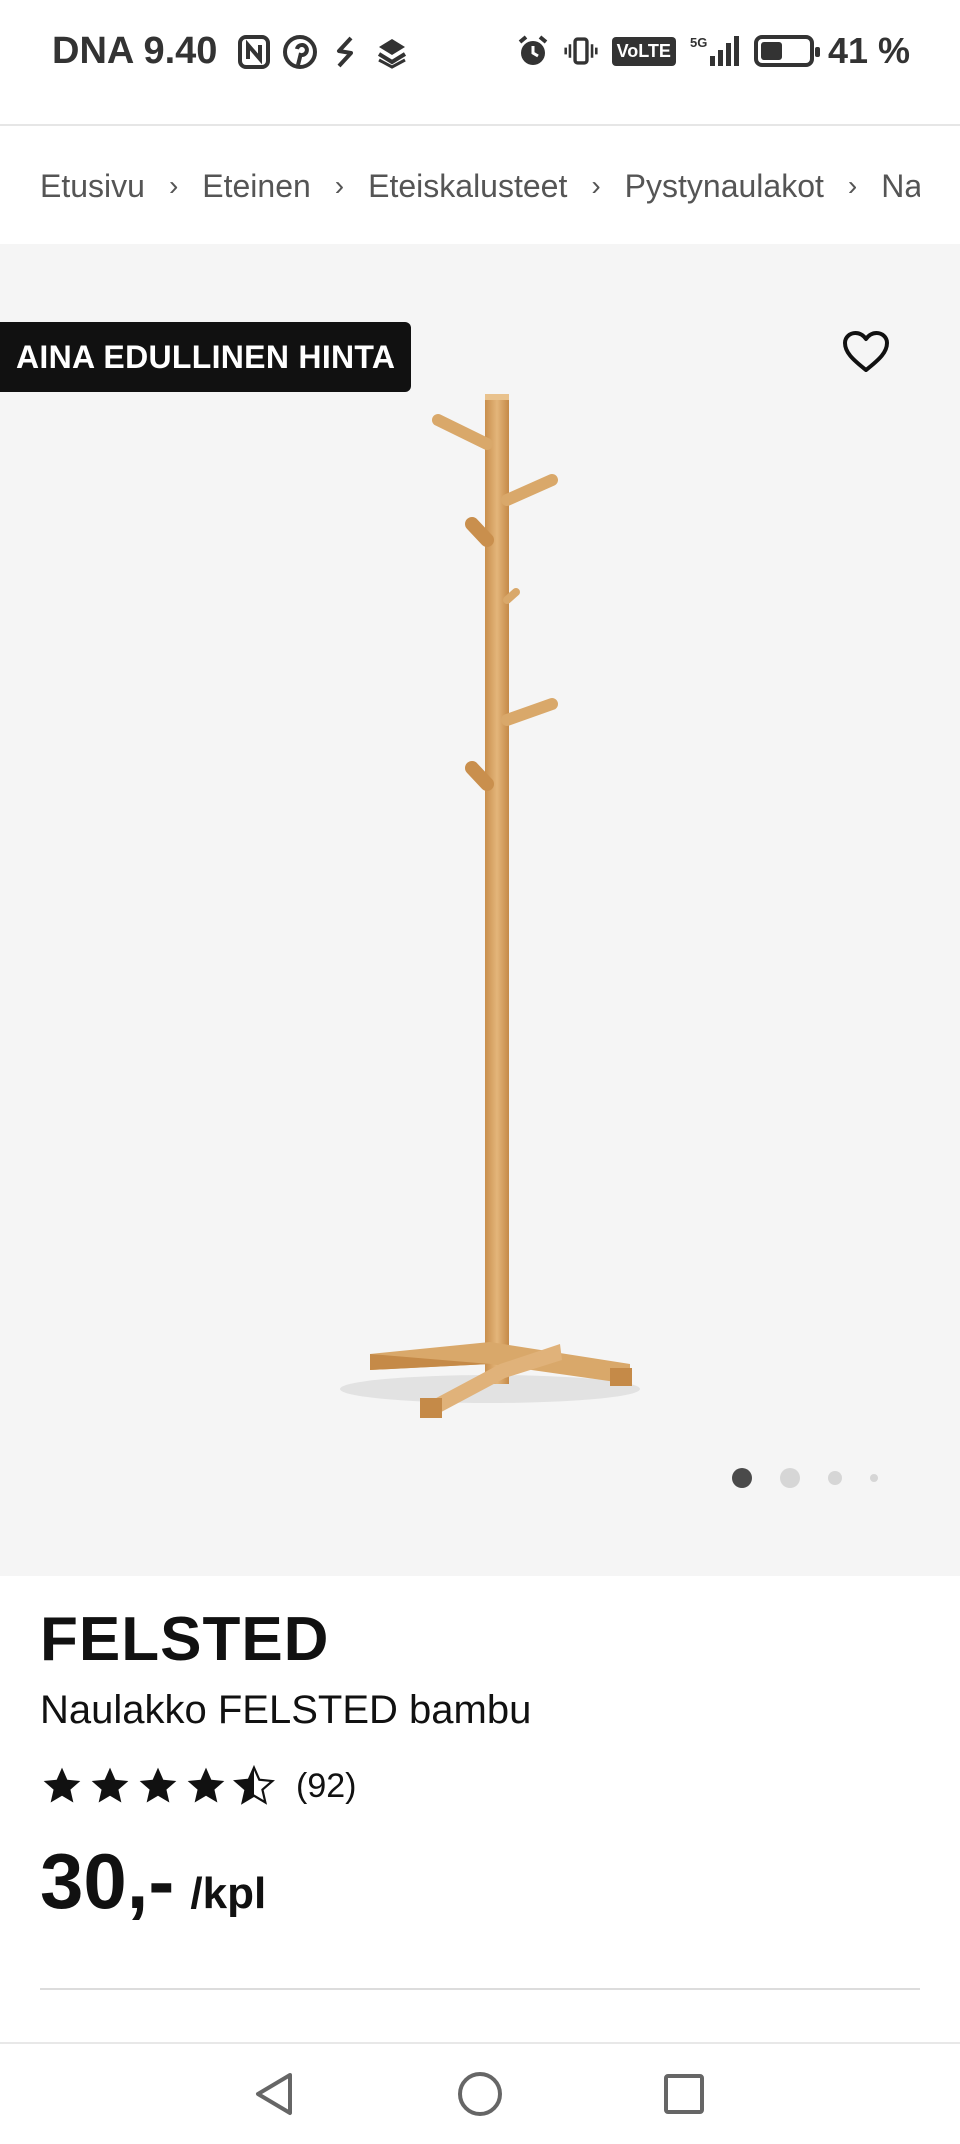  What do you see at coordinates (254, 51) in the screenshot?
I see `nfc-icon` at bounding box center [254, 51].